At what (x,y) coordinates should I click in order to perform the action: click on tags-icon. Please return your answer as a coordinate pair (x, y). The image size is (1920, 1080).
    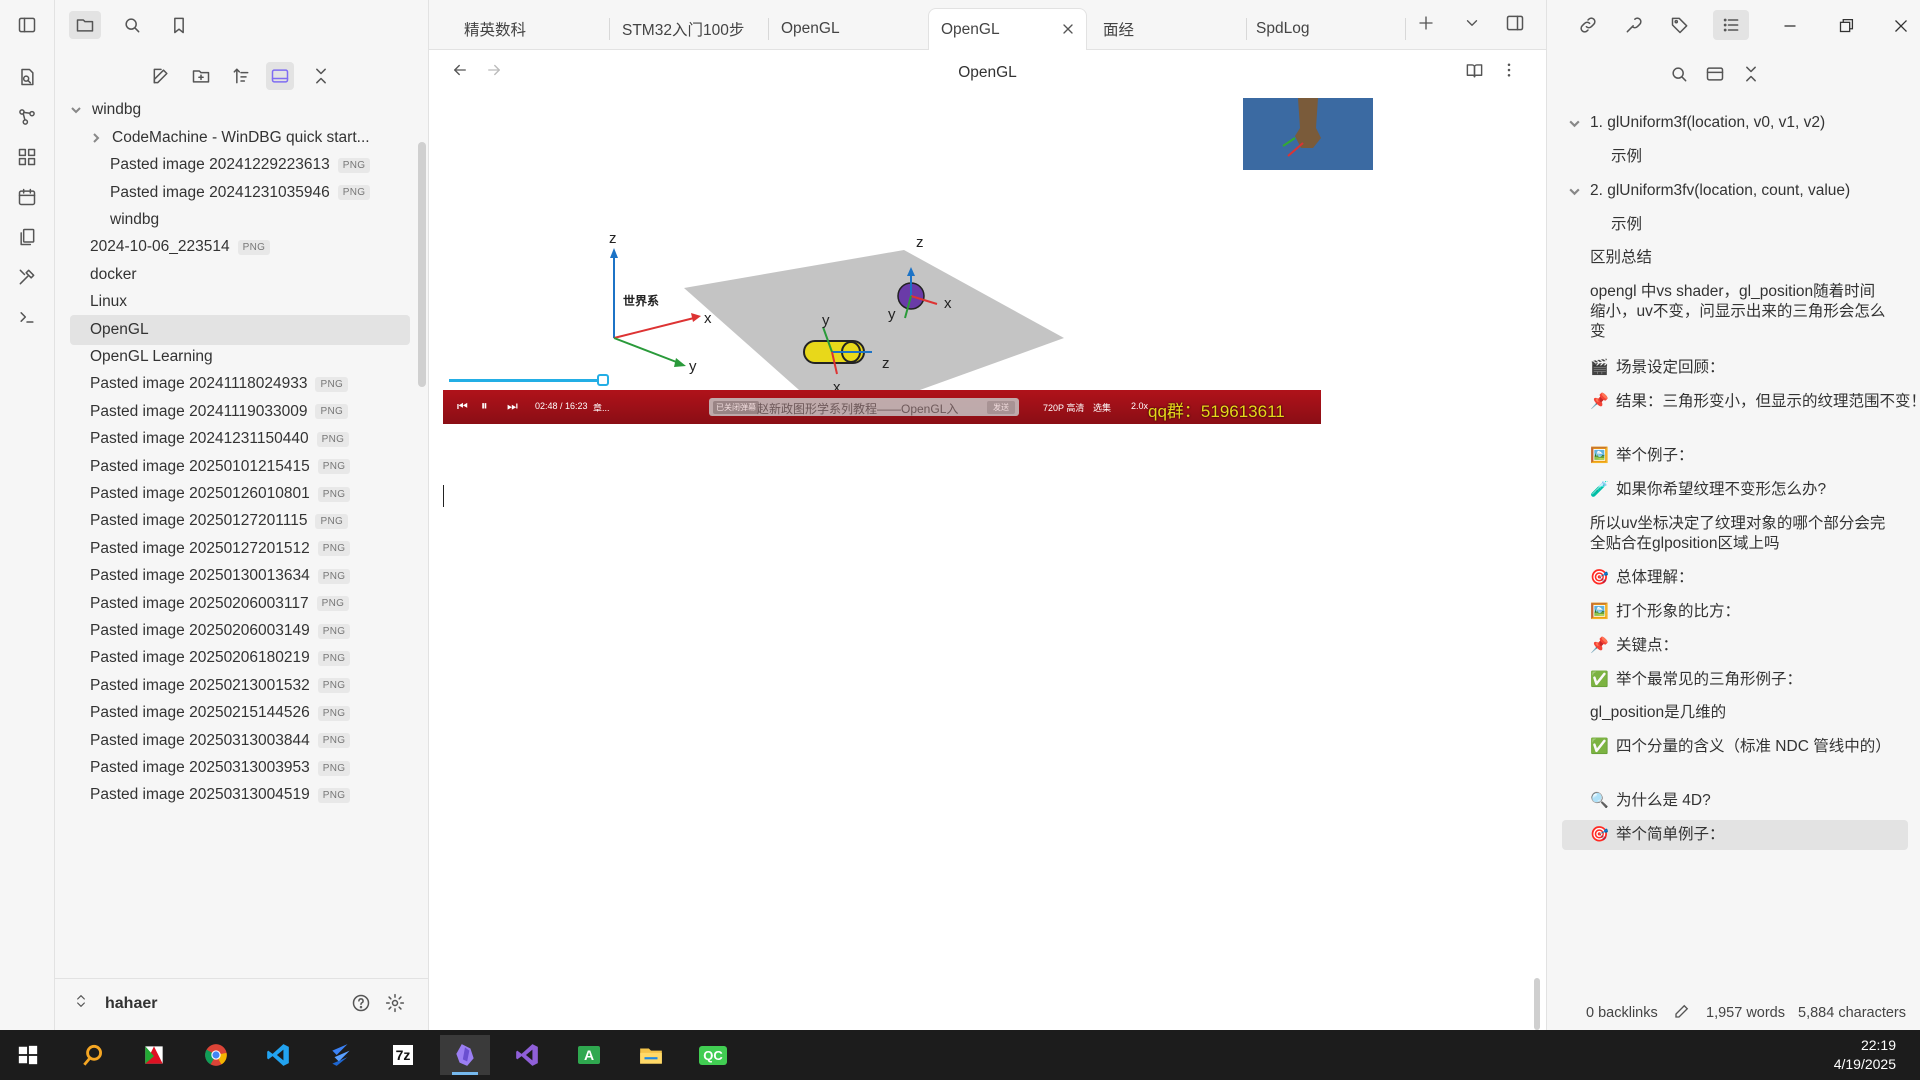
    Looking at the image, I should click on (1680, 25).